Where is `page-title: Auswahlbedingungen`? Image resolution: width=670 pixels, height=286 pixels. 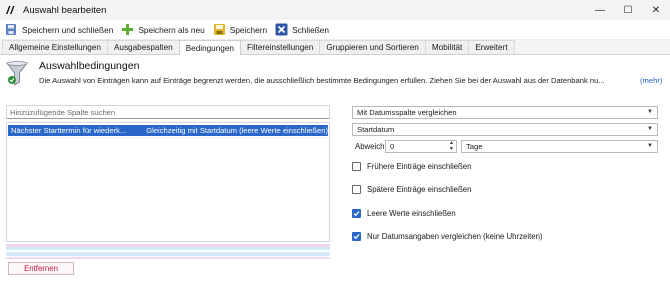 page-title: Auswahlbedingungen is located at coordinates (89, 66).